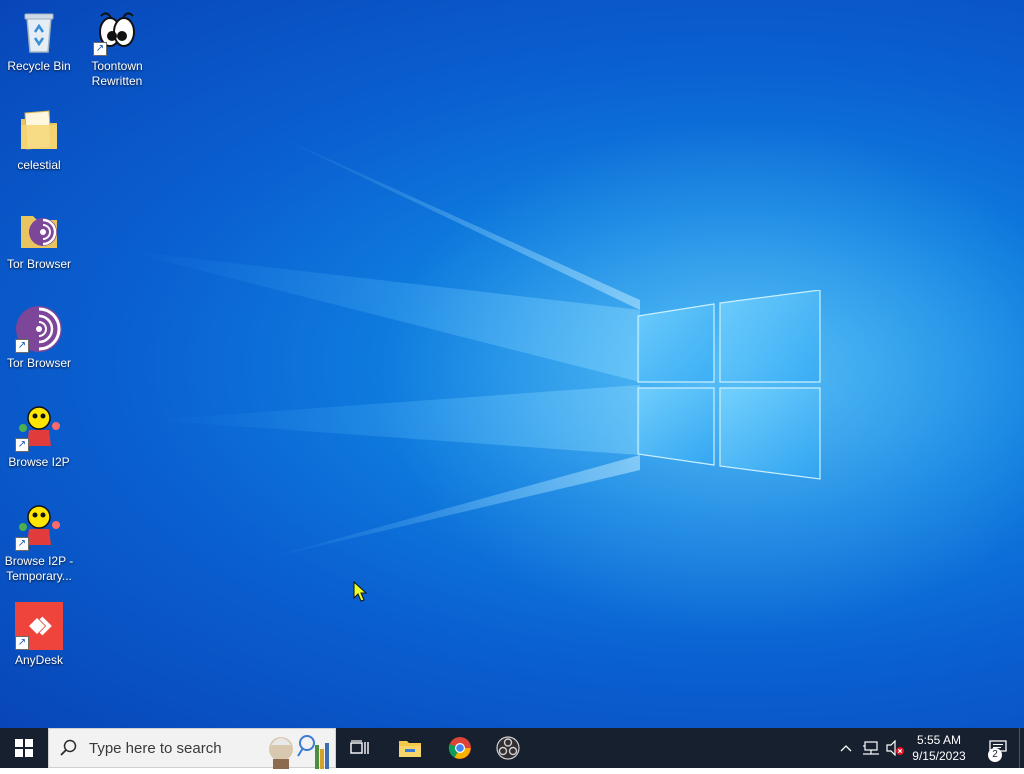  I want to click on folder-icon, so click(39, 131).